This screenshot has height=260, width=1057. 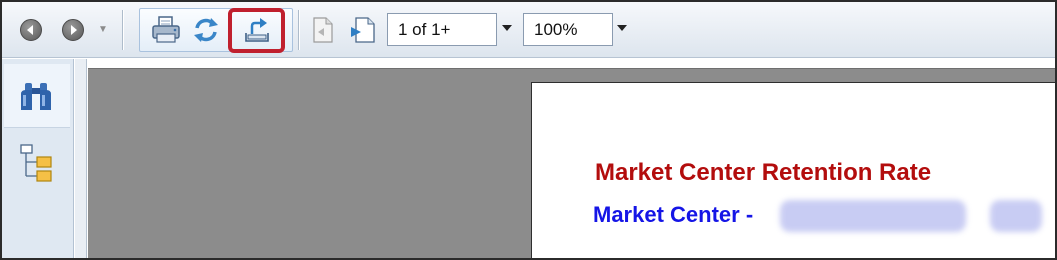 I want to click on refresh-icon, so click(x=206, y=30).